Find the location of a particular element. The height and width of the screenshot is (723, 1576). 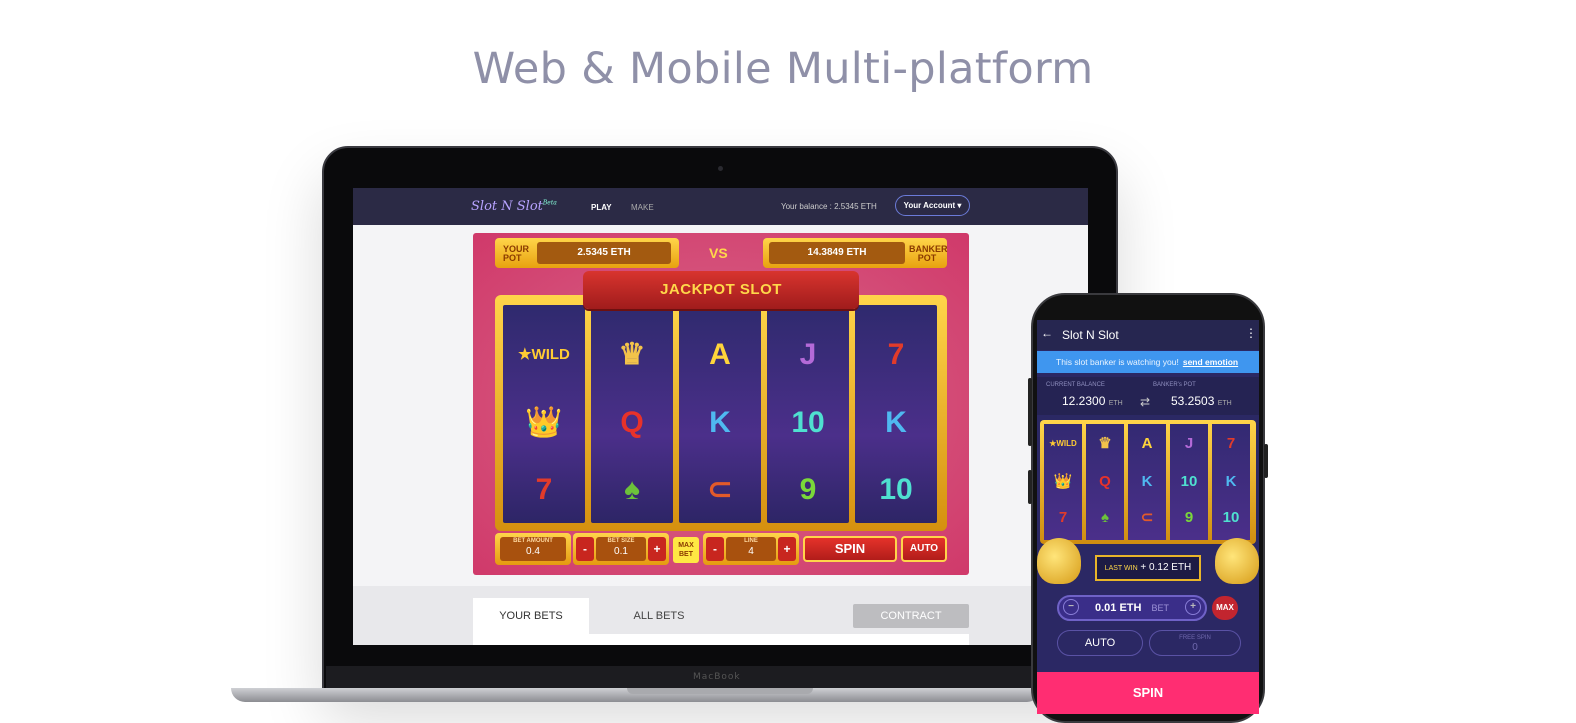

line-box: - LINE 4 + is located at coordinates (751, 549).